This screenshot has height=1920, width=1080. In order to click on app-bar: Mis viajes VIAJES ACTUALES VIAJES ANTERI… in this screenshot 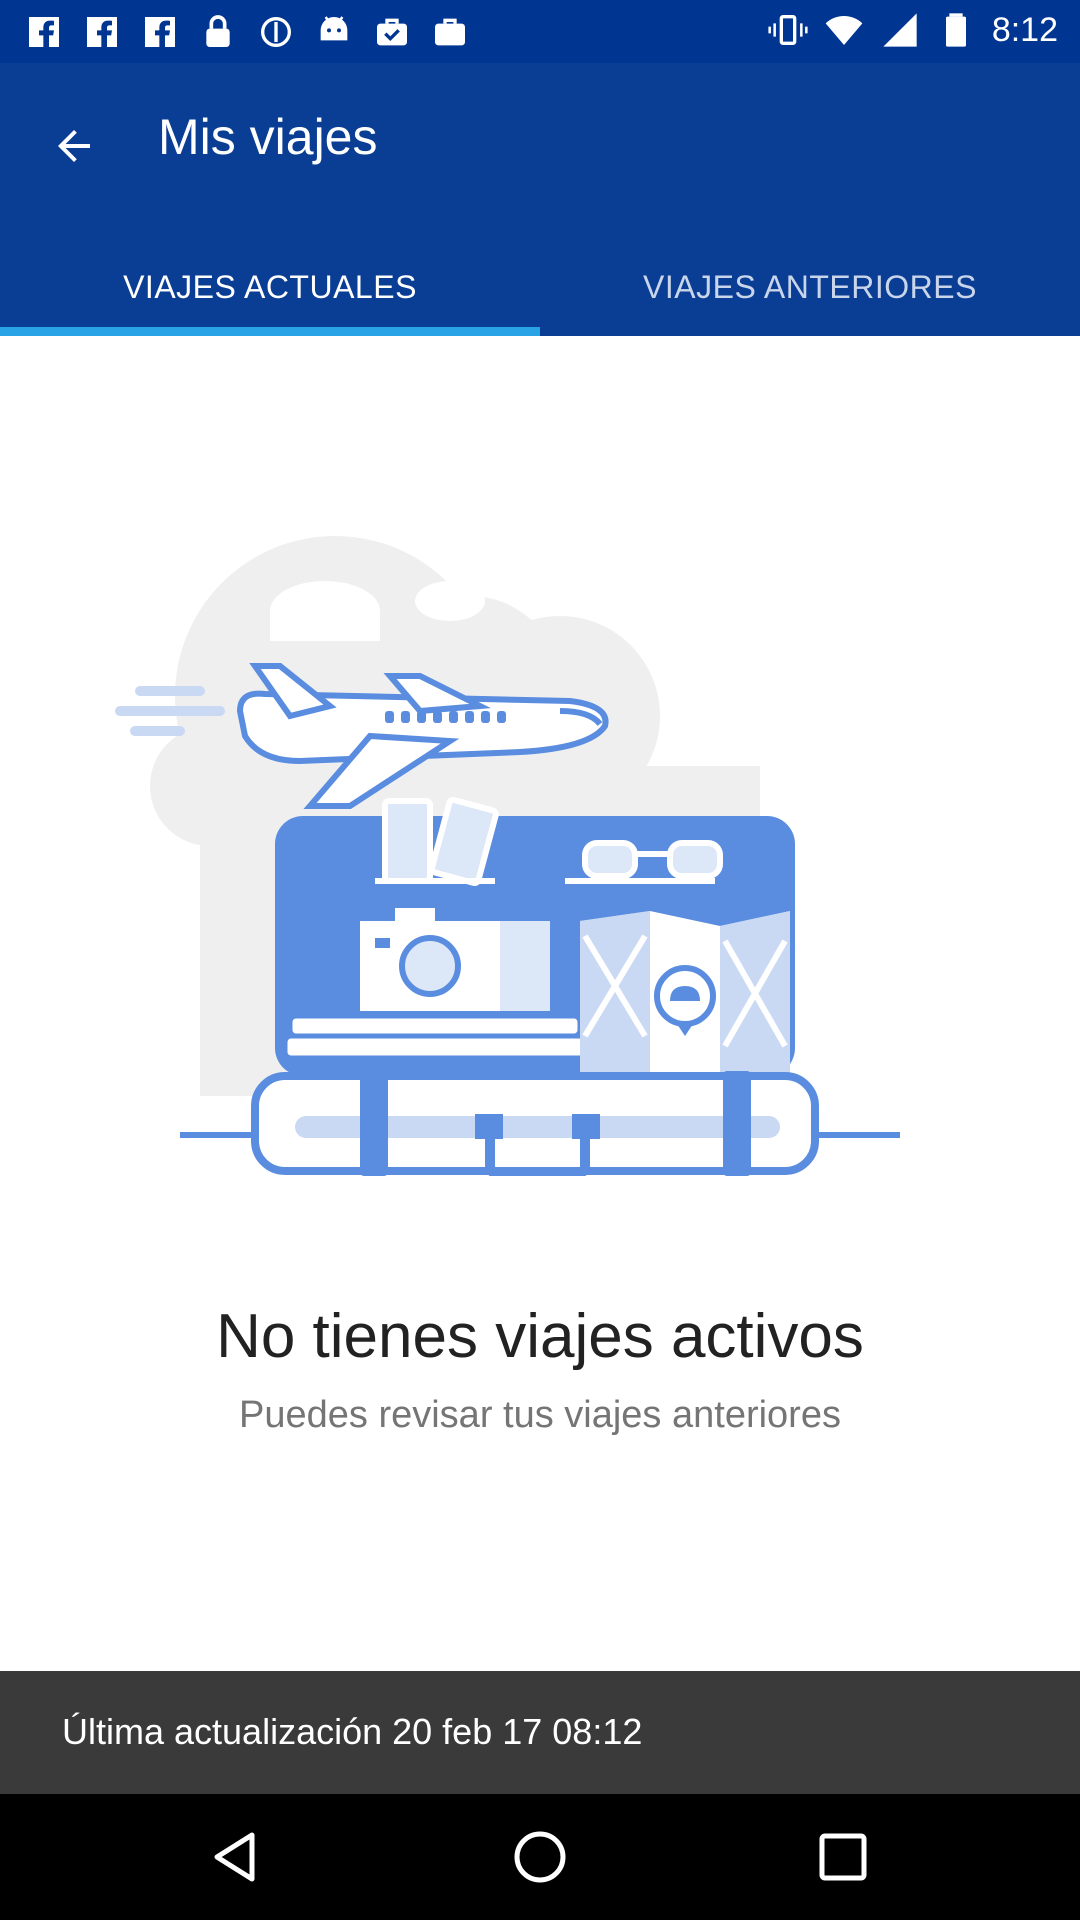, I will do `click(540, 199)`.